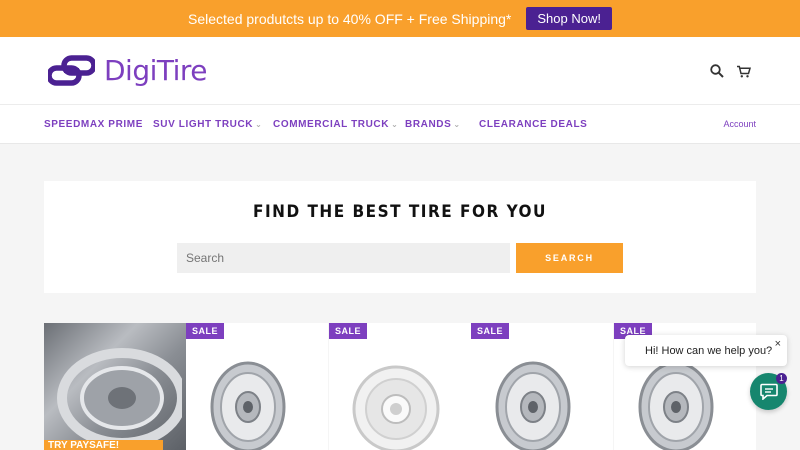  What do you see at coordinates (778, 344) in the screenshot?
I see `close-icon: ×` at bounding box center [778, 344].